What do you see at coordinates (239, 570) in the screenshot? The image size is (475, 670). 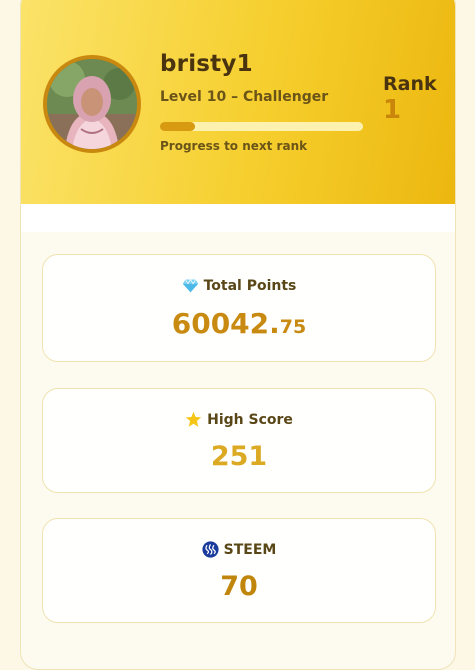 I see `steem-card: STEEM 70` at bounding box center [239, 570].